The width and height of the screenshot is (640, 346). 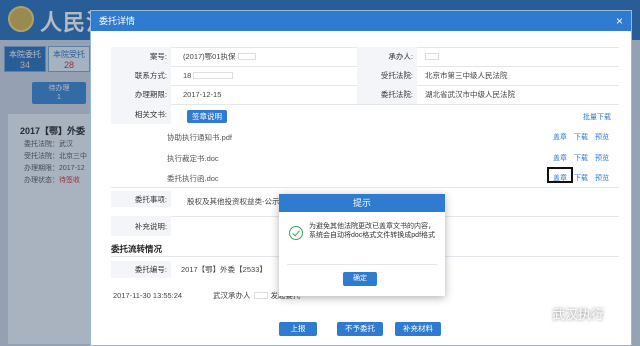 I want to click on document-name: 协助执行通知书.pdf, so click(x=200, y=137).